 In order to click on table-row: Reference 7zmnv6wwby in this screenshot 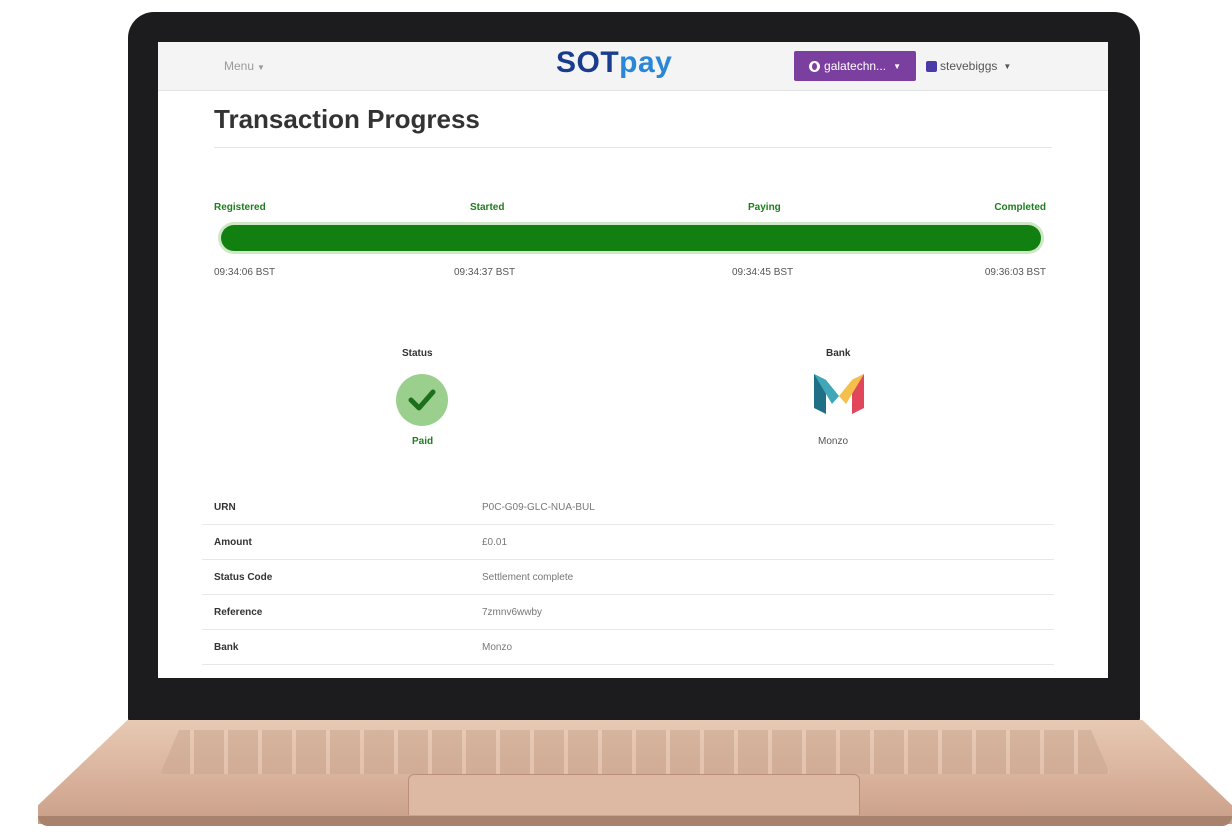, I will do `click(628, 612)`.